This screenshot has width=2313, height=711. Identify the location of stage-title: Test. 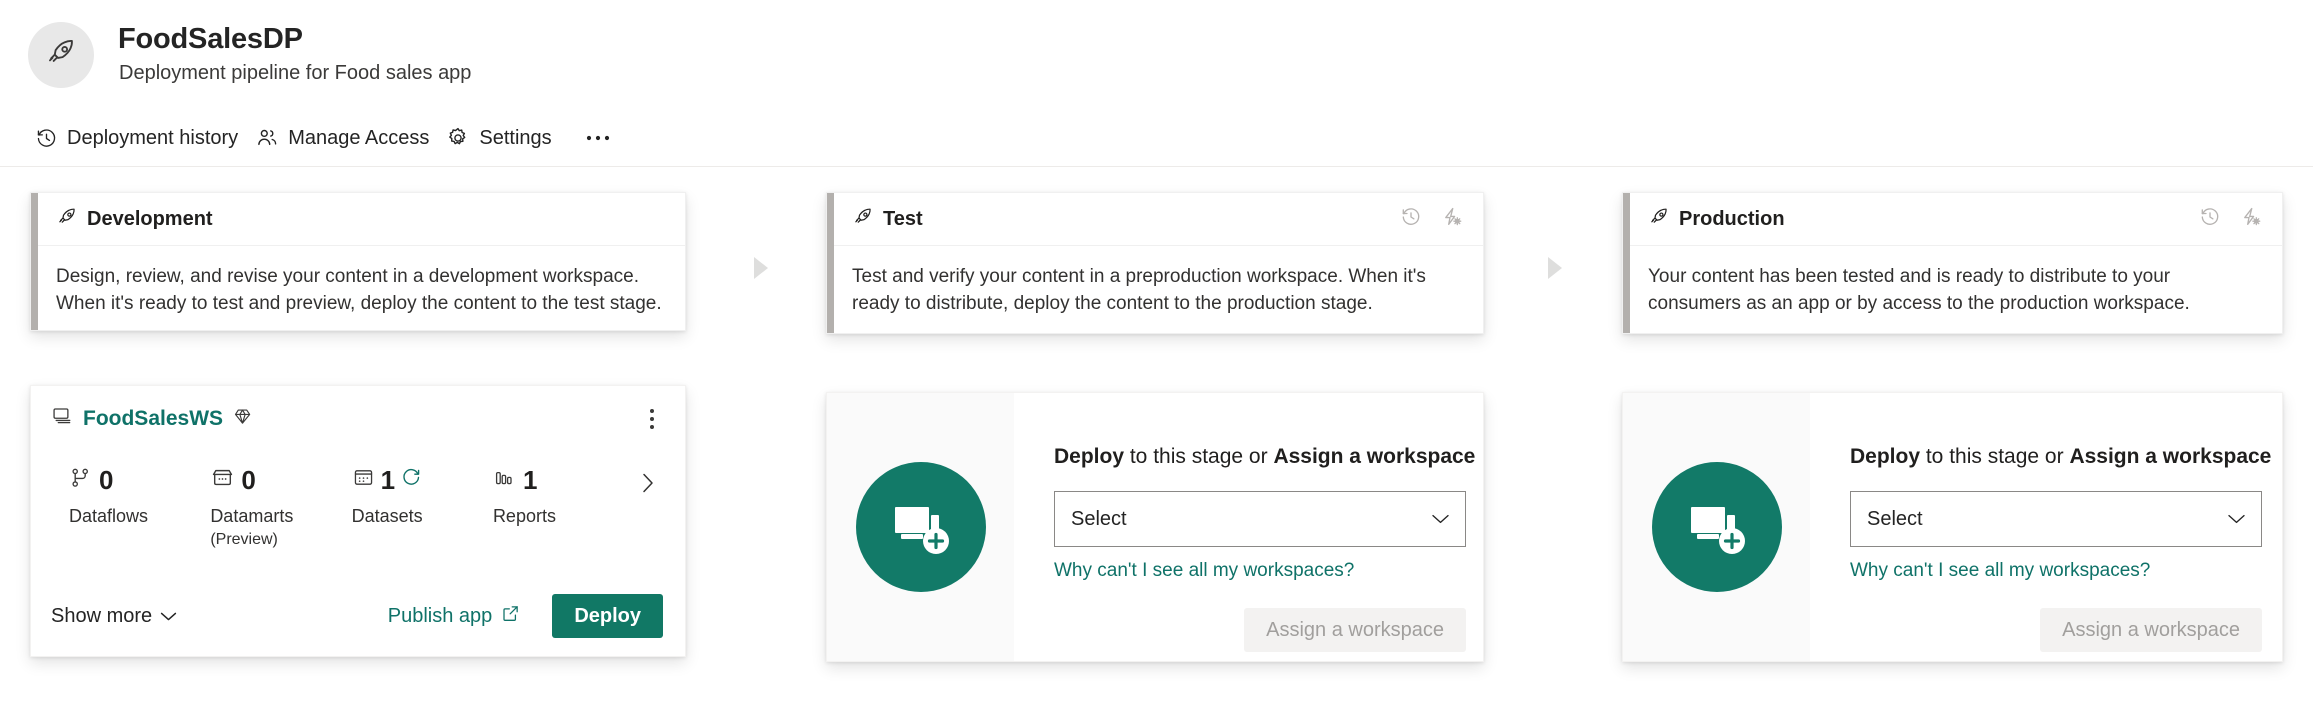
(903, 218).